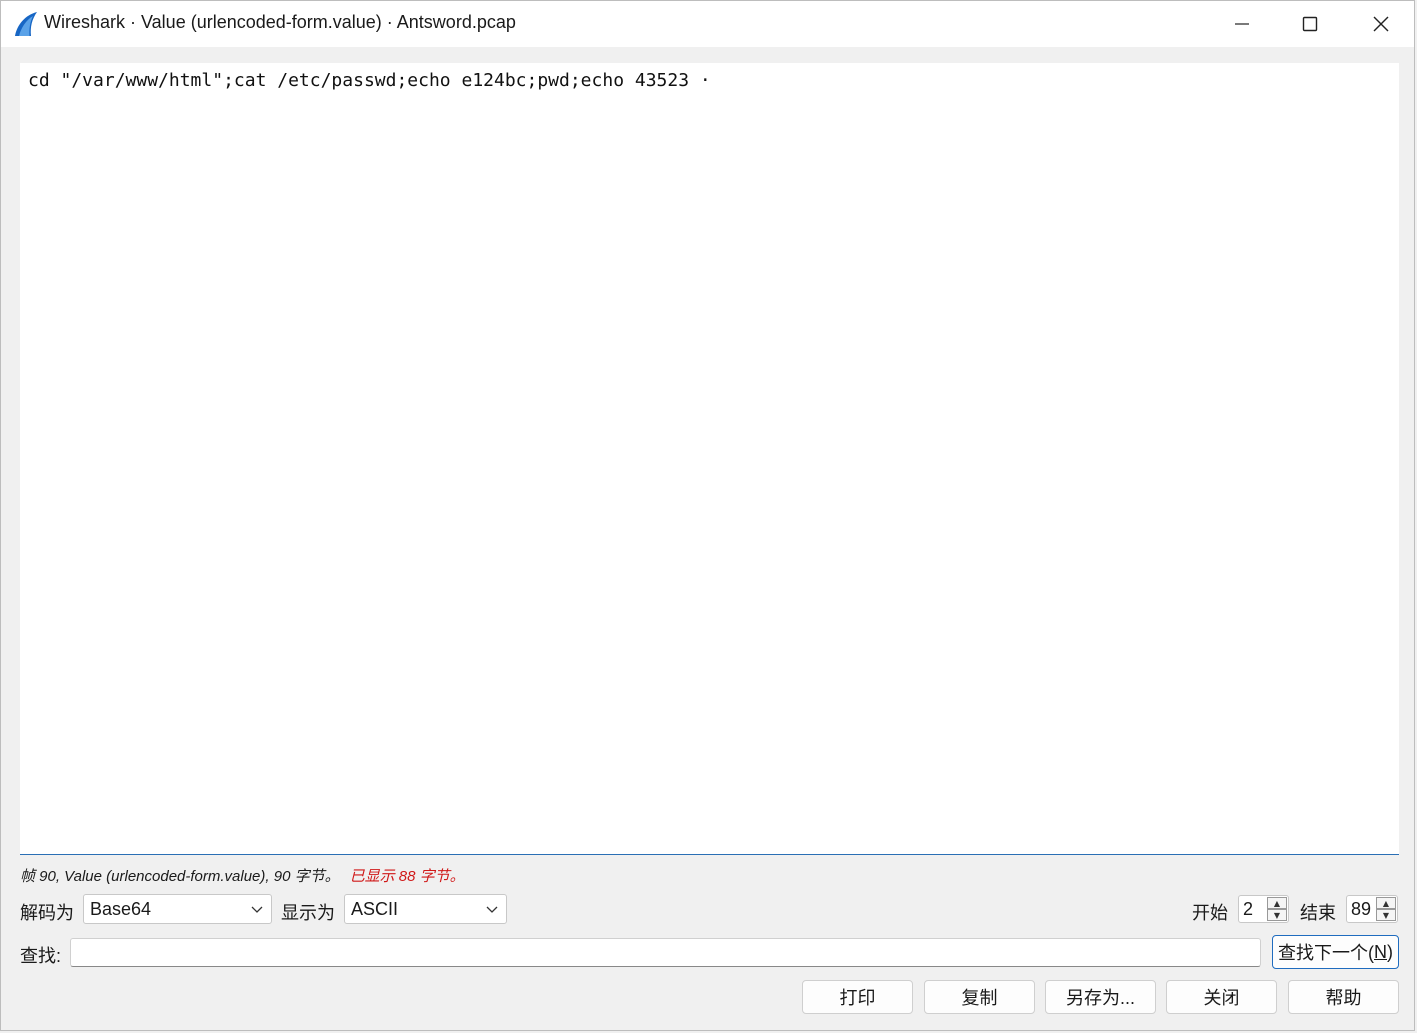  I want to click on start-value: 2, so click(1248, 909).